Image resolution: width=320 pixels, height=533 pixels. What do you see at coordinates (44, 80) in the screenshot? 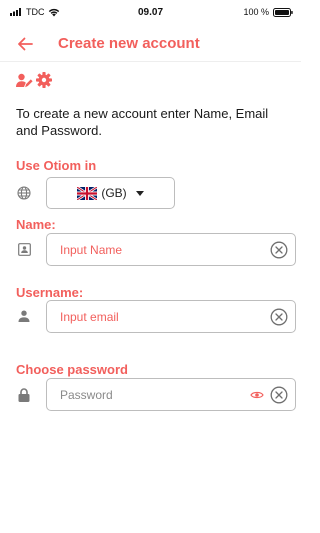
I see `gear-icon` at bounding box center [44, 80].